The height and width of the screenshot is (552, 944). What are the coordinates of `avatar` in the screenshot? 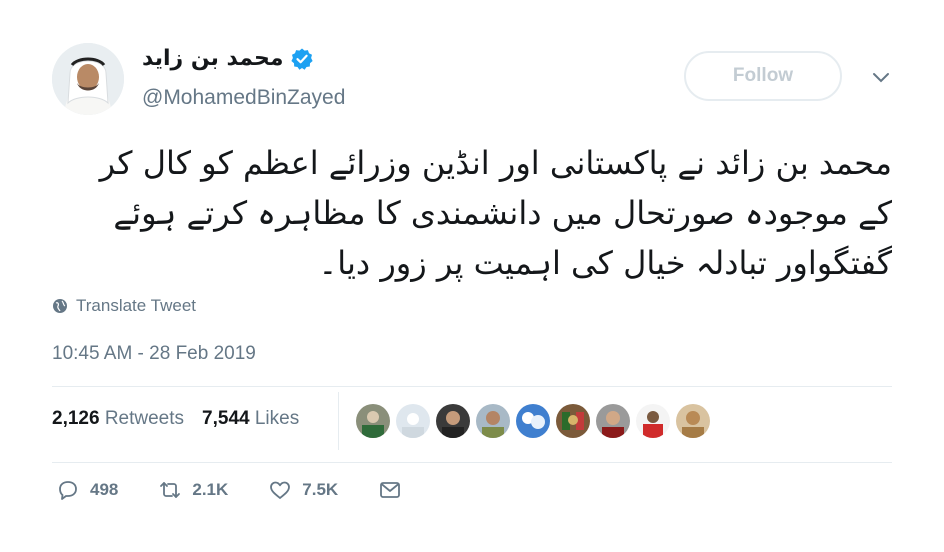 It's located at (88, 79).